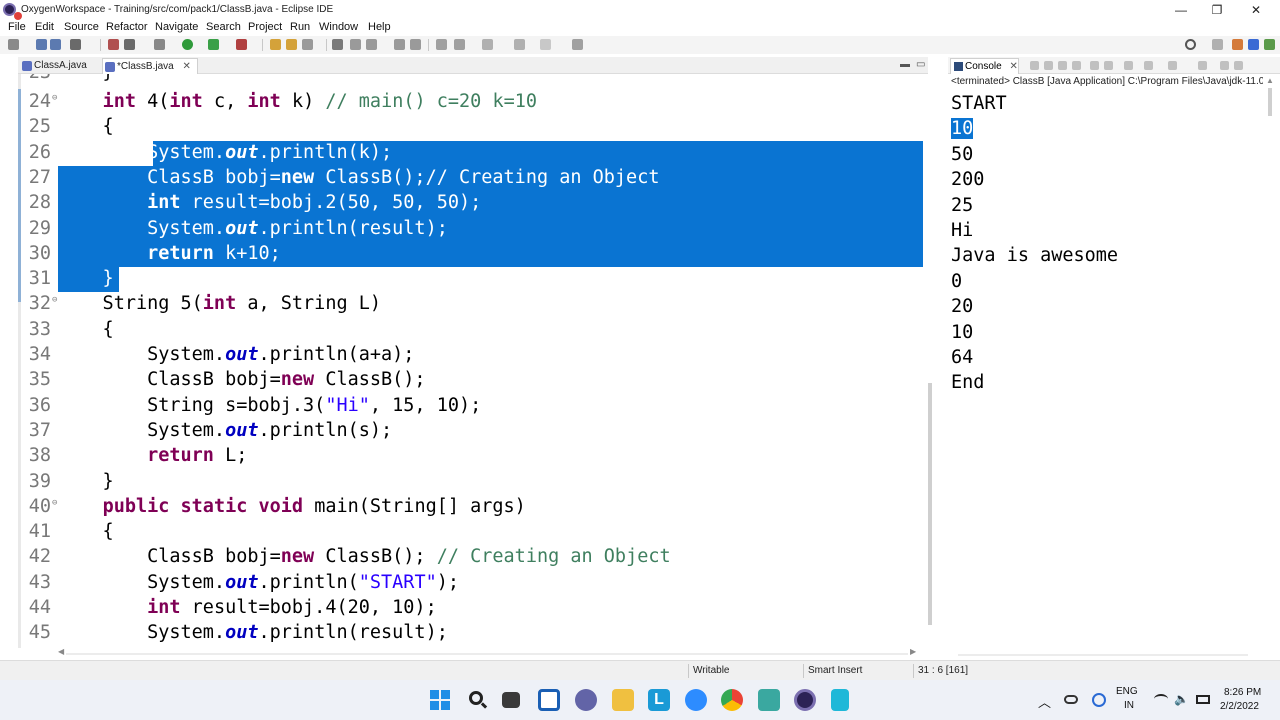 The width and height of the screenshot is (1280, 720). Describe the element at coordinates (81, 27) in the screenshot. I see `menu-source: Source` at that location.